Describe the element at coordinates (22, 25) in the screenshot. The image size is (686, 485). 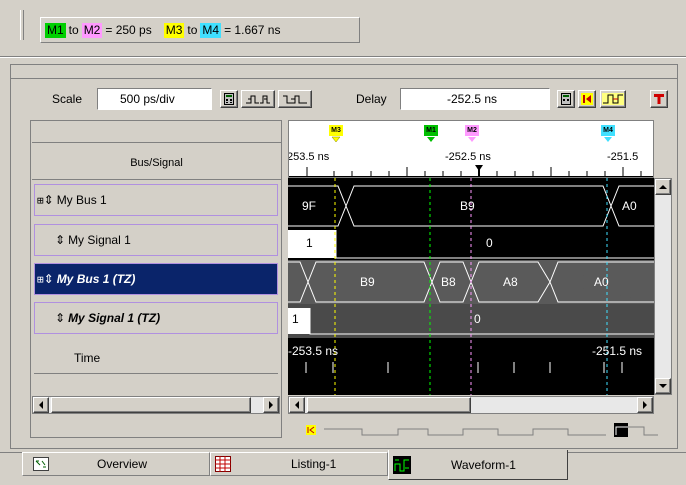
I see `toolbar-grip` at that location.